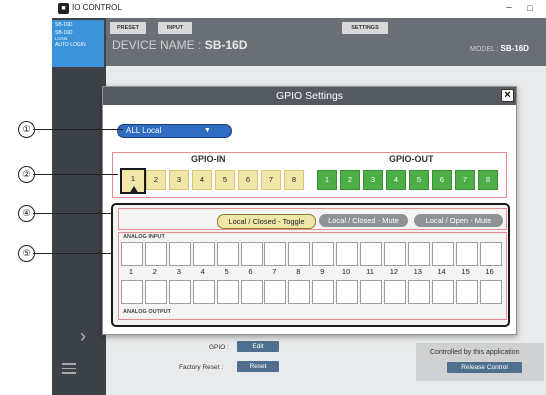 The image size is (546, 395). I want to click on gpio-in-button: 4, so click(202, 180).